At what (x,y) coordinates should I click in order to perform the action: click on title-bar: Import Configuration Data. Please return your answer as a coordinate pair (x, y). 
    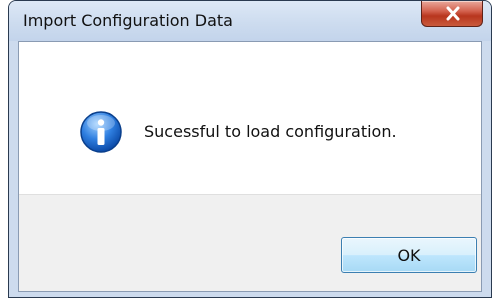
    Looking at the image, I should click on (250, 21).